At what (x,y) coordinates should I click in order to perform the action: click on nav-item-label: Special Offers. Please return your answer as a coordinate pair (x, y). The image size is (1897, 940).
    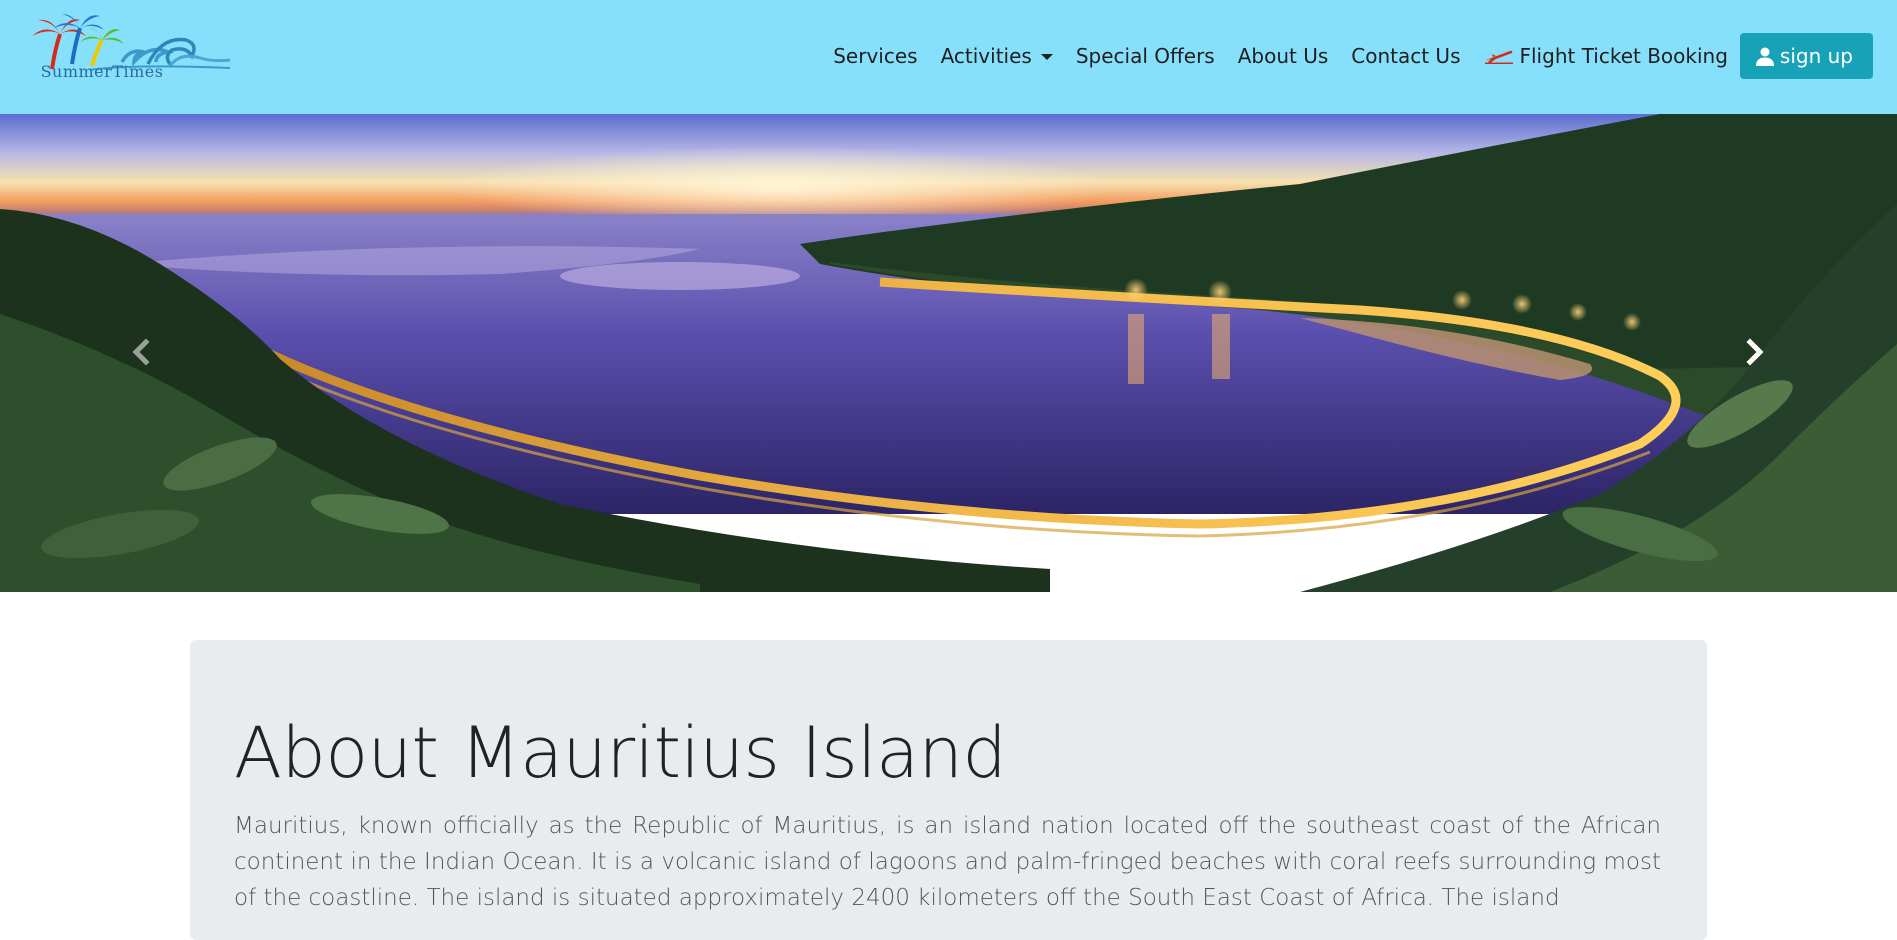
    Looking at the image, I should click on (1145, 56).